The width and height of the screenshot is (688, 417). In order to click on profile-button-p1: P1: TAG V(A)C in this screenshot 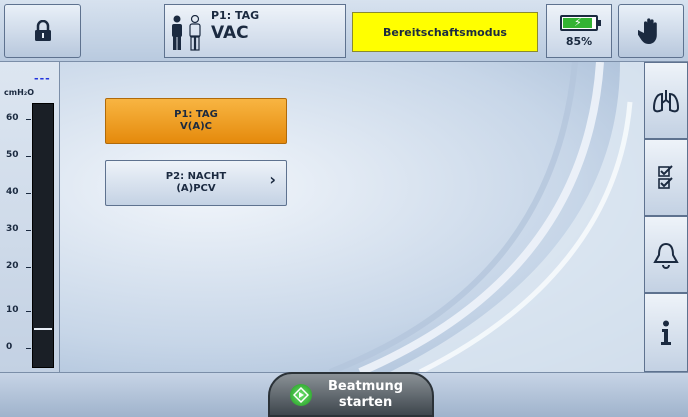, I will do `click(196, 121)`.